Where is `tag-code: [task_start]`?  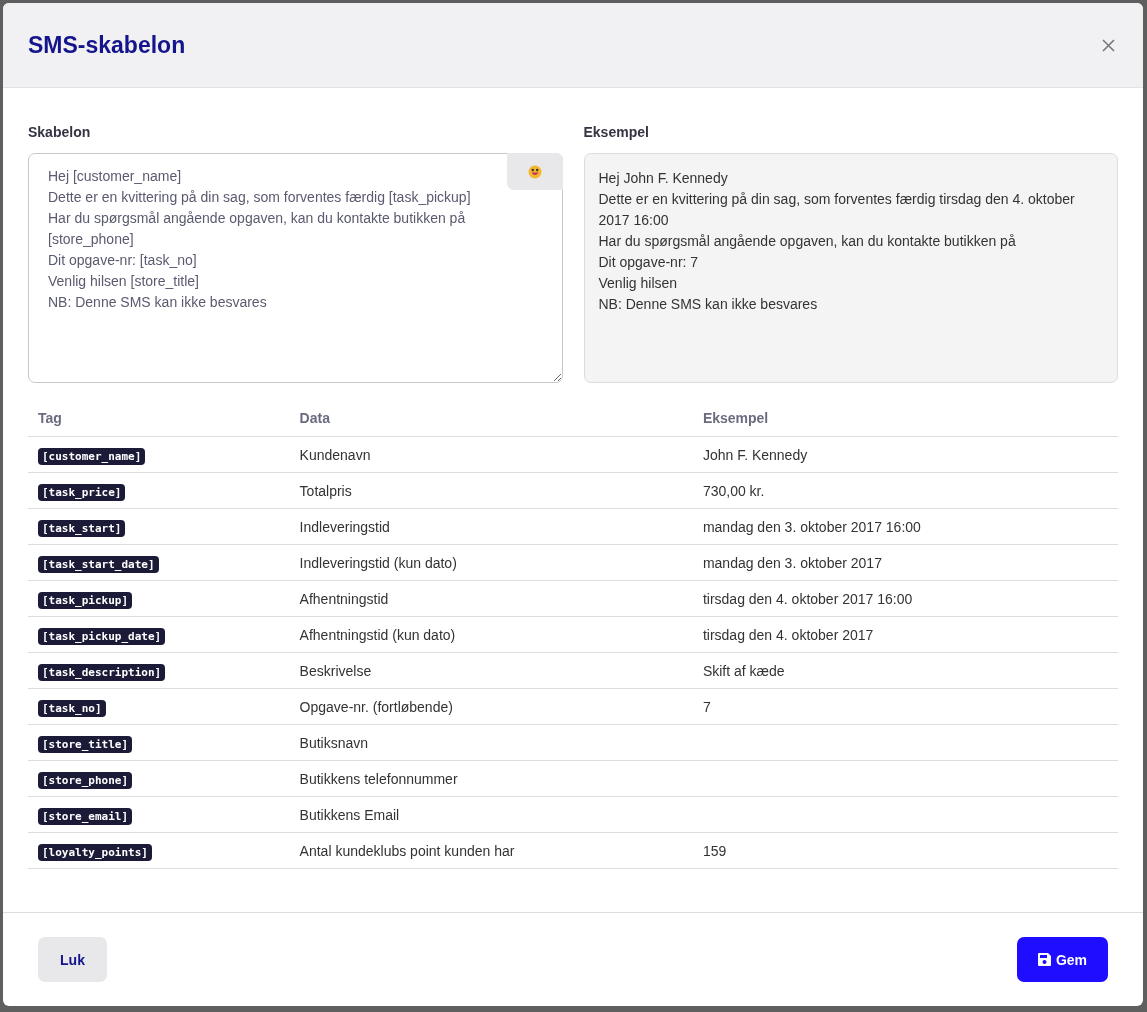 tag-code: [task_start] is located at coordinates (82, 528).